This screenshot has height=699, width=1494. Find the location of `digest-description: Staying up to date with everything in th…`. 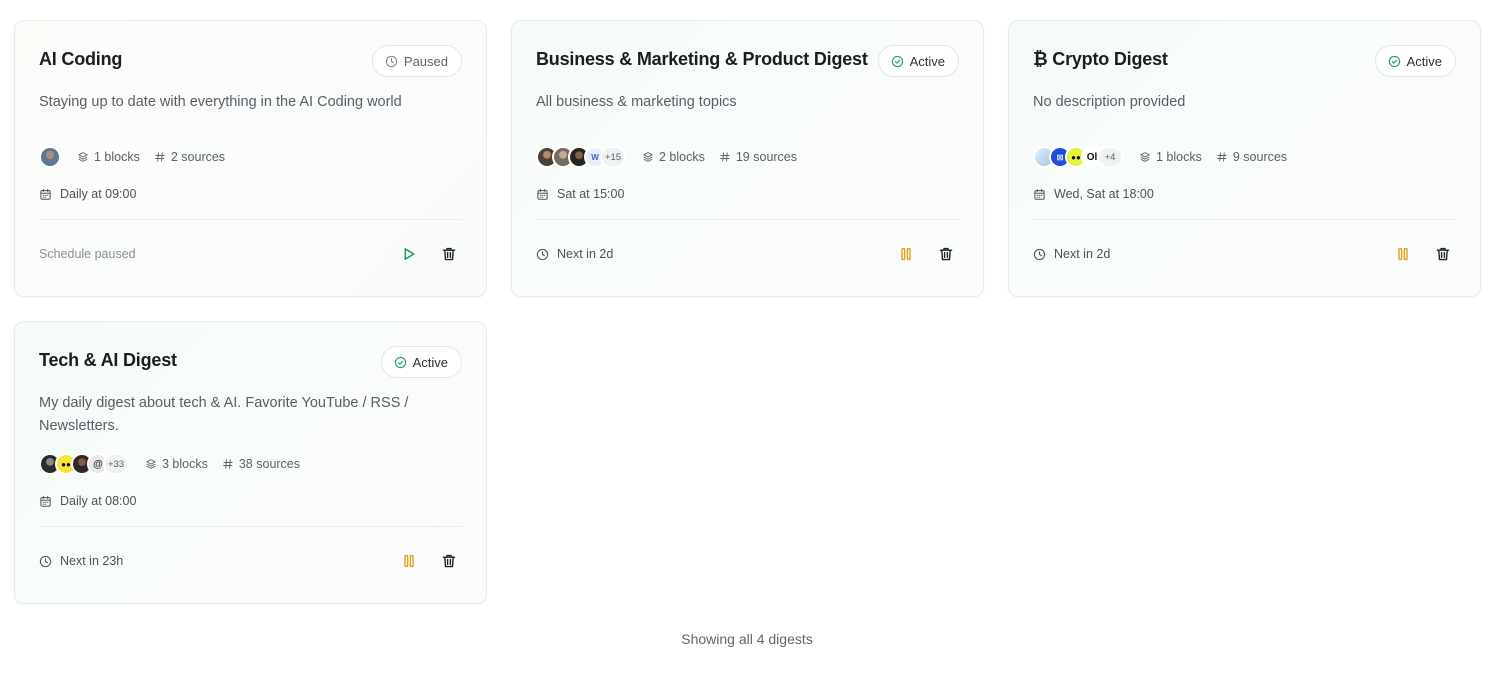

digest-description: Staying up to date with everything in th… is located at coordinates (220, 102).